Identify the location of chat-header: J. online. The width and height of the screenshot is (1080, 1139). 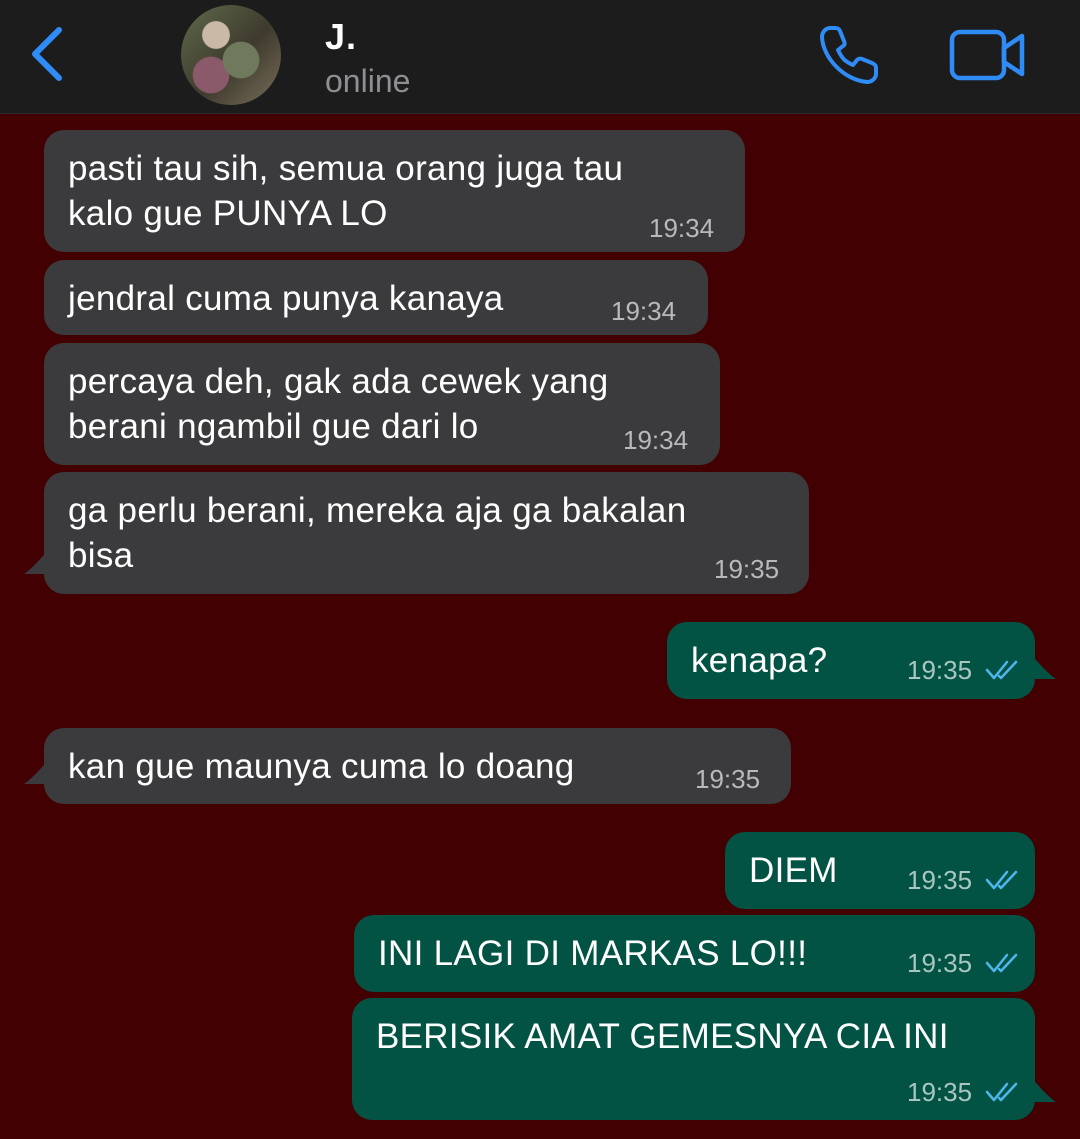
(540, 57).